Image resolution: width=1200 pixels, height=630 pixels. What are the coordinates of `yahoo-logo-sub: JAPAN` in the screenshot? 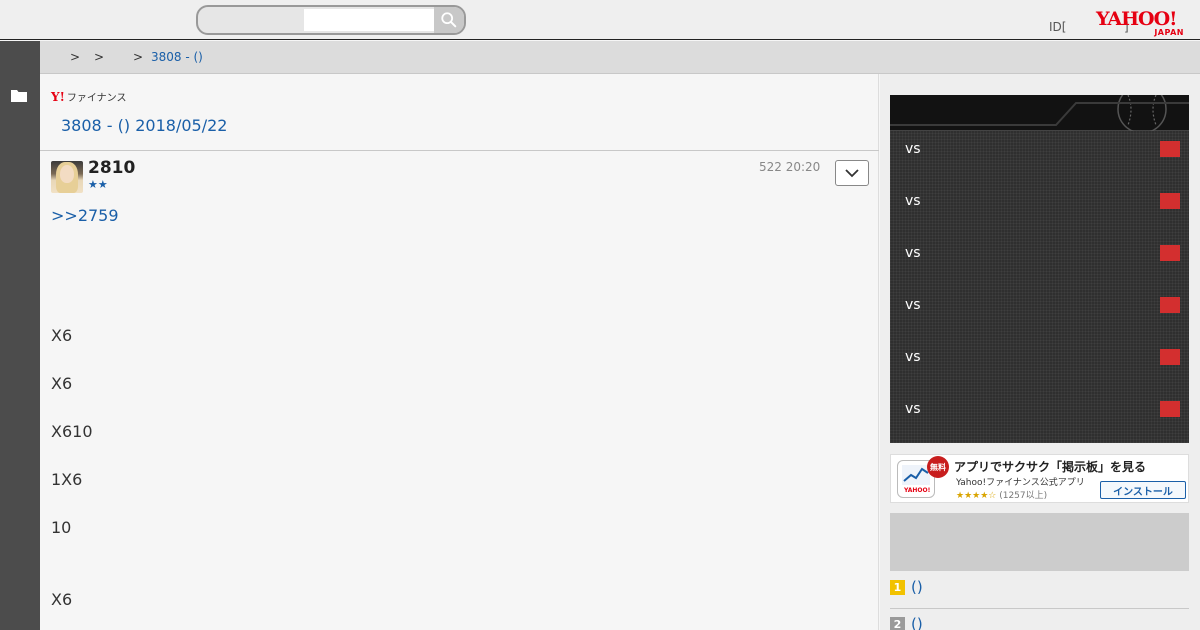 It's located at (1169, 32).